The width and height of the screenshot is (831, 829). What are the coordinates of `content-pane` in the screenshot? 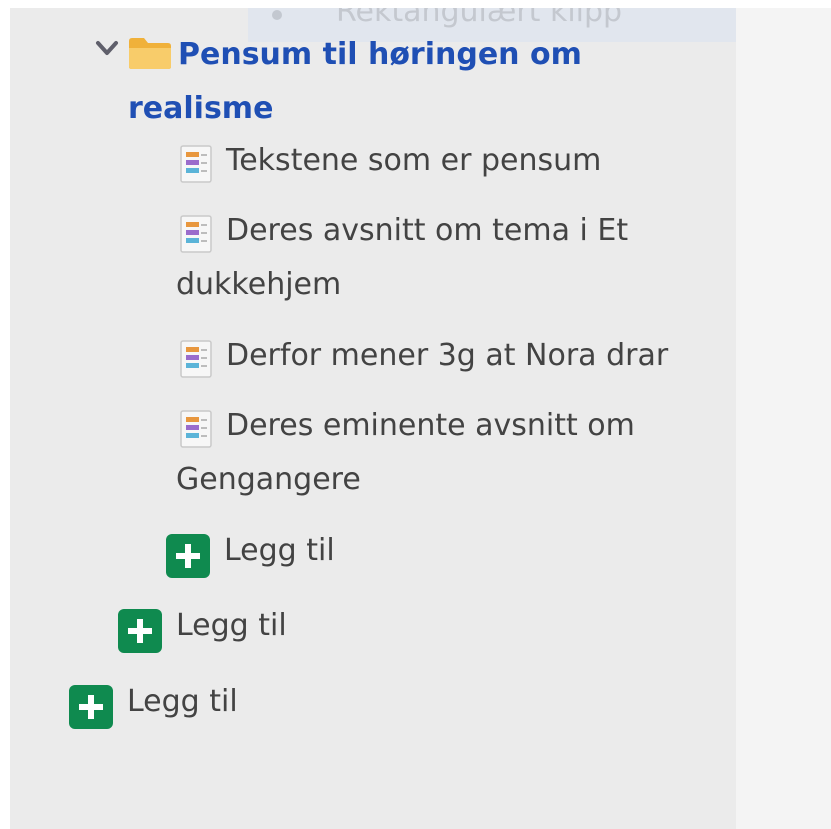 It's located at (783, 418).